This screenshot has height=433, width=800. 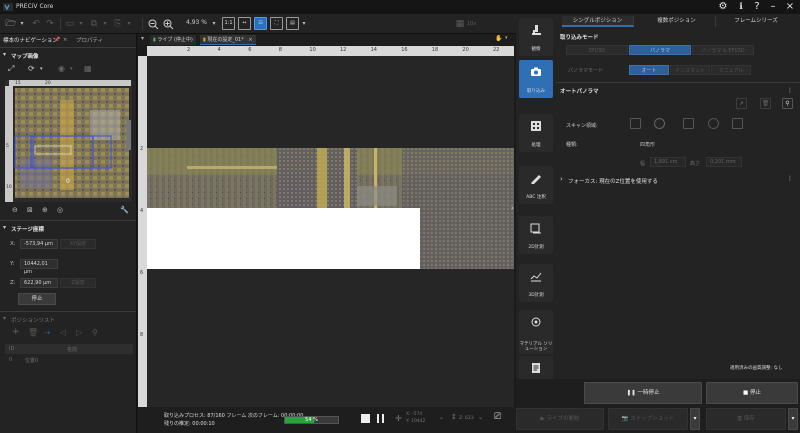 I want to click on sidebar-item-acquire: 取り込み, so click(x=536, y=79).